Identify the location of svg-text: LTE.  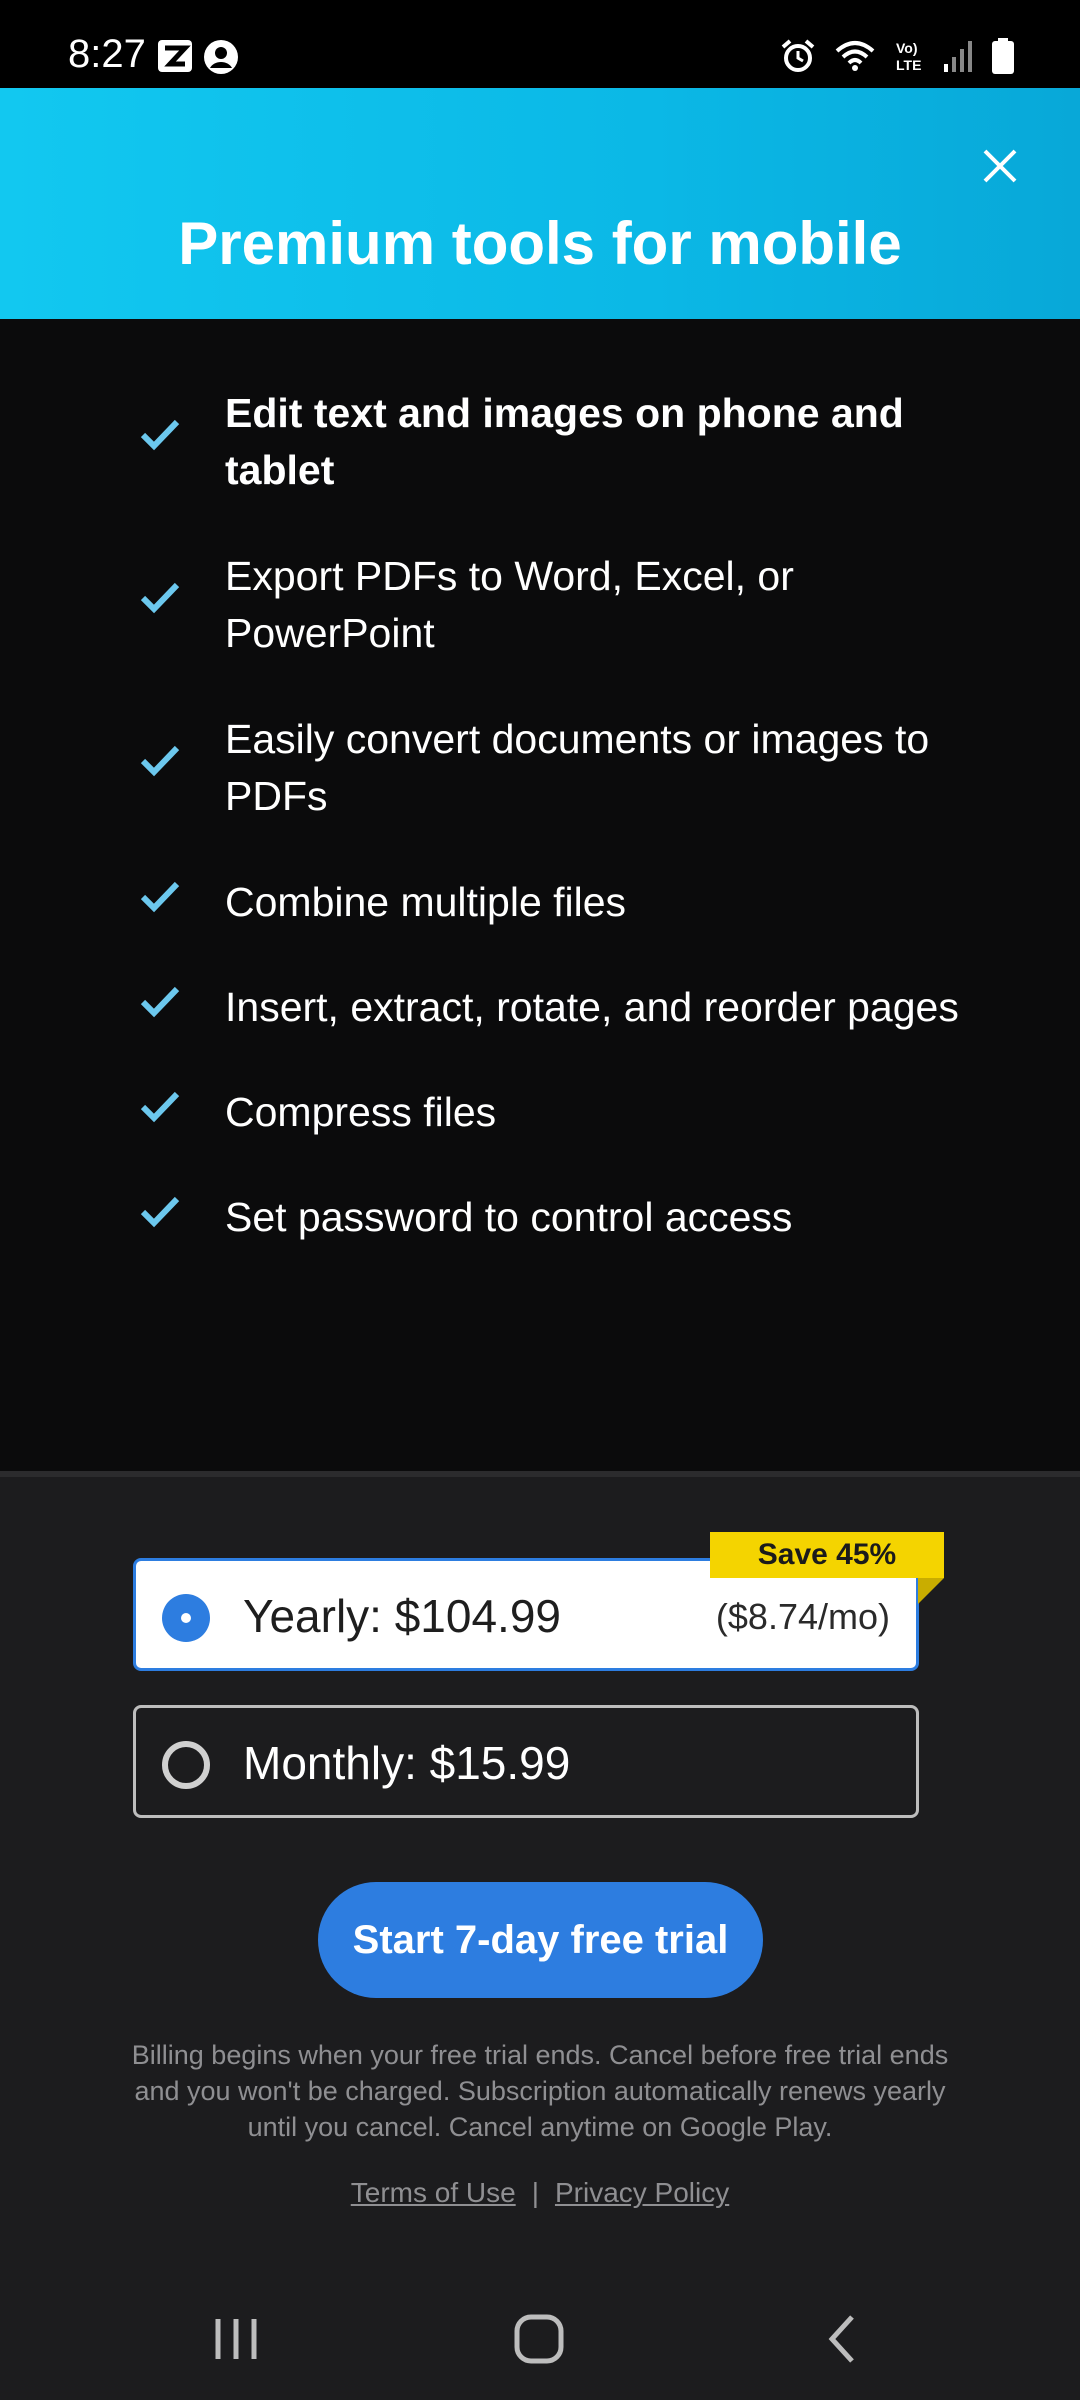
(908, 65).